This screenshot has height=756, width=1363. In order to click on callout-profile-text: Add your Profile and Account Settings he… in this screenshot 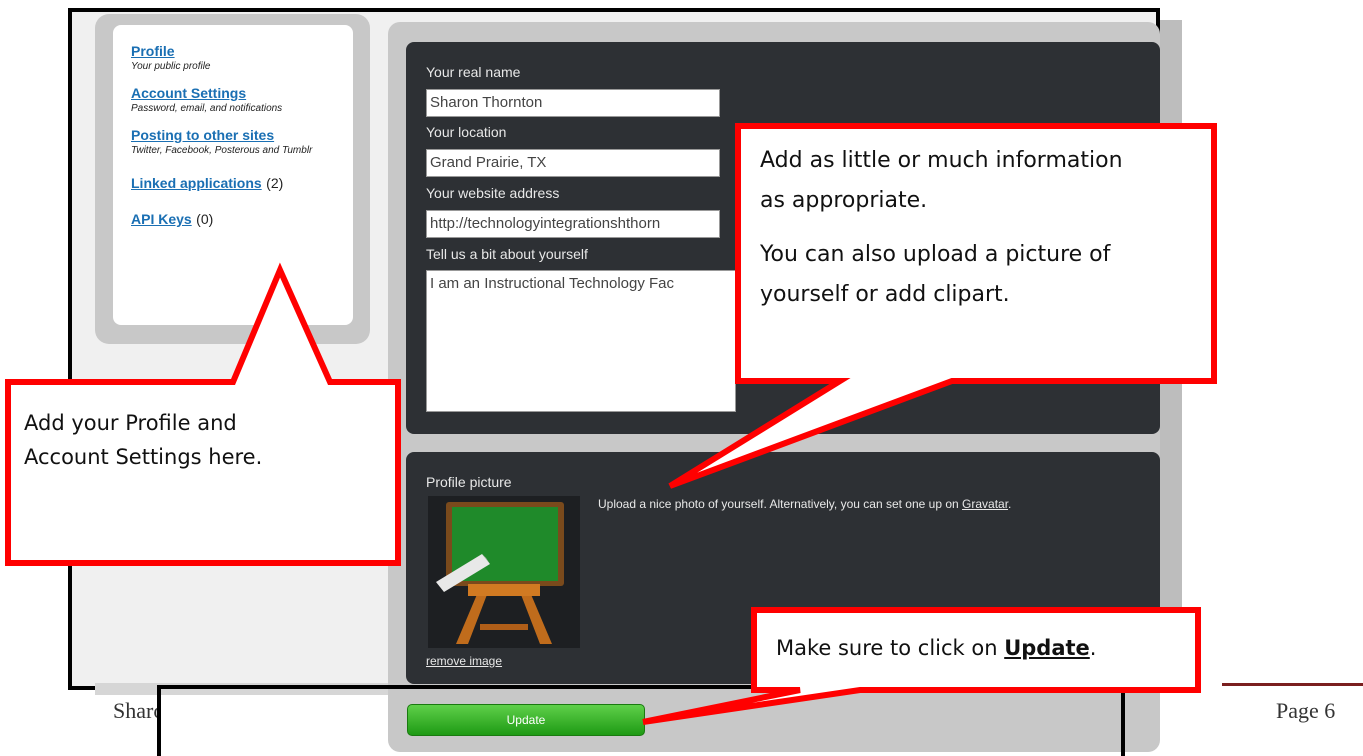, I will do `click(143, 440)`.